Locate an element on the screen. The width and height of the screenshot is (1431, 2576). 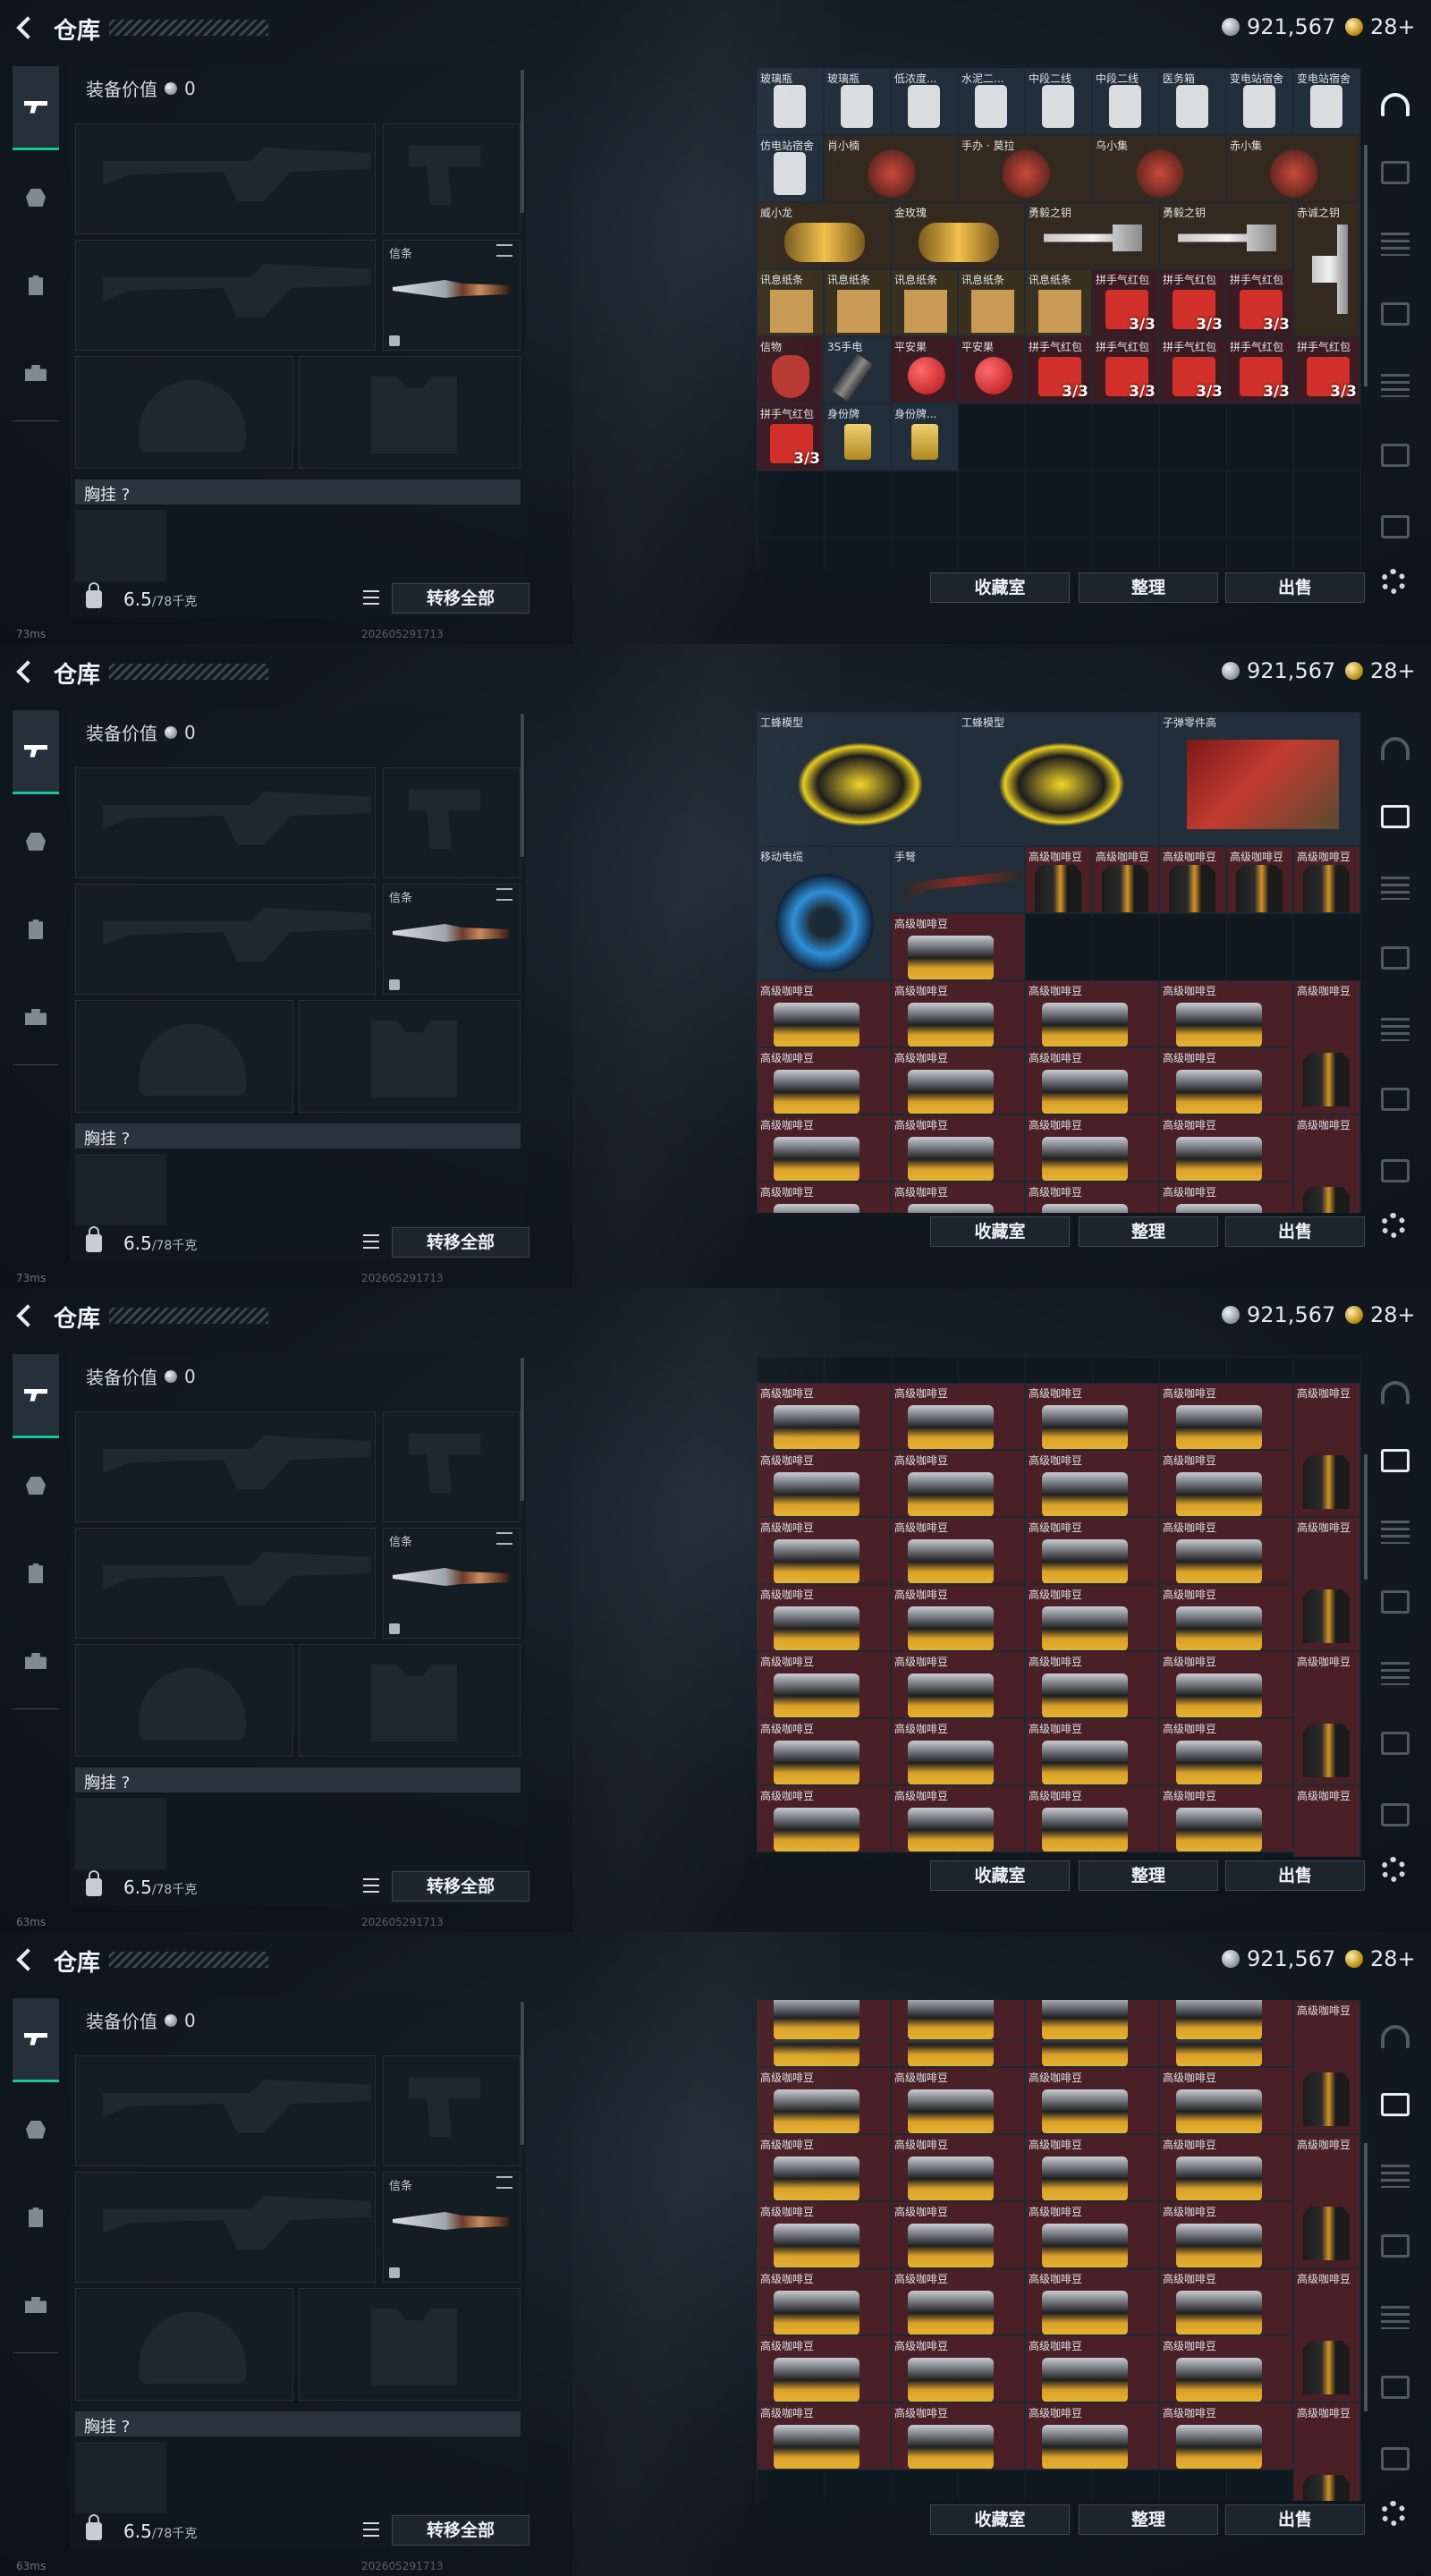
lock-icon is located at coordinates (94, 1883).